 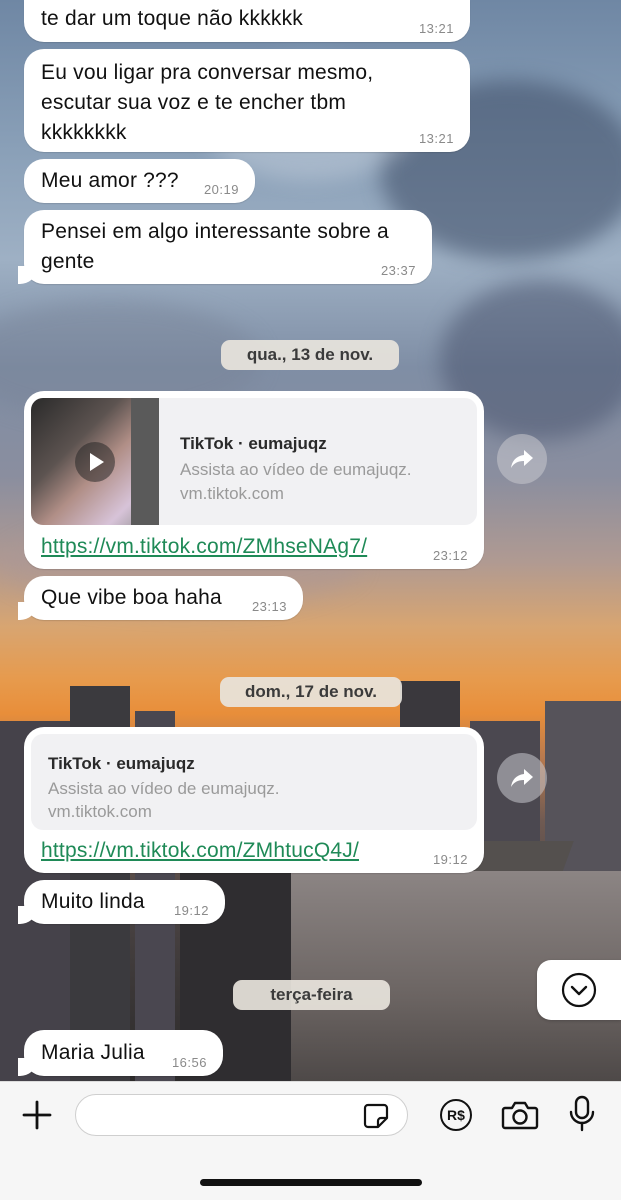 I want to click on message-bubble: te dar um toque não kkkkkk 13:21, so click(x=247, y=21).